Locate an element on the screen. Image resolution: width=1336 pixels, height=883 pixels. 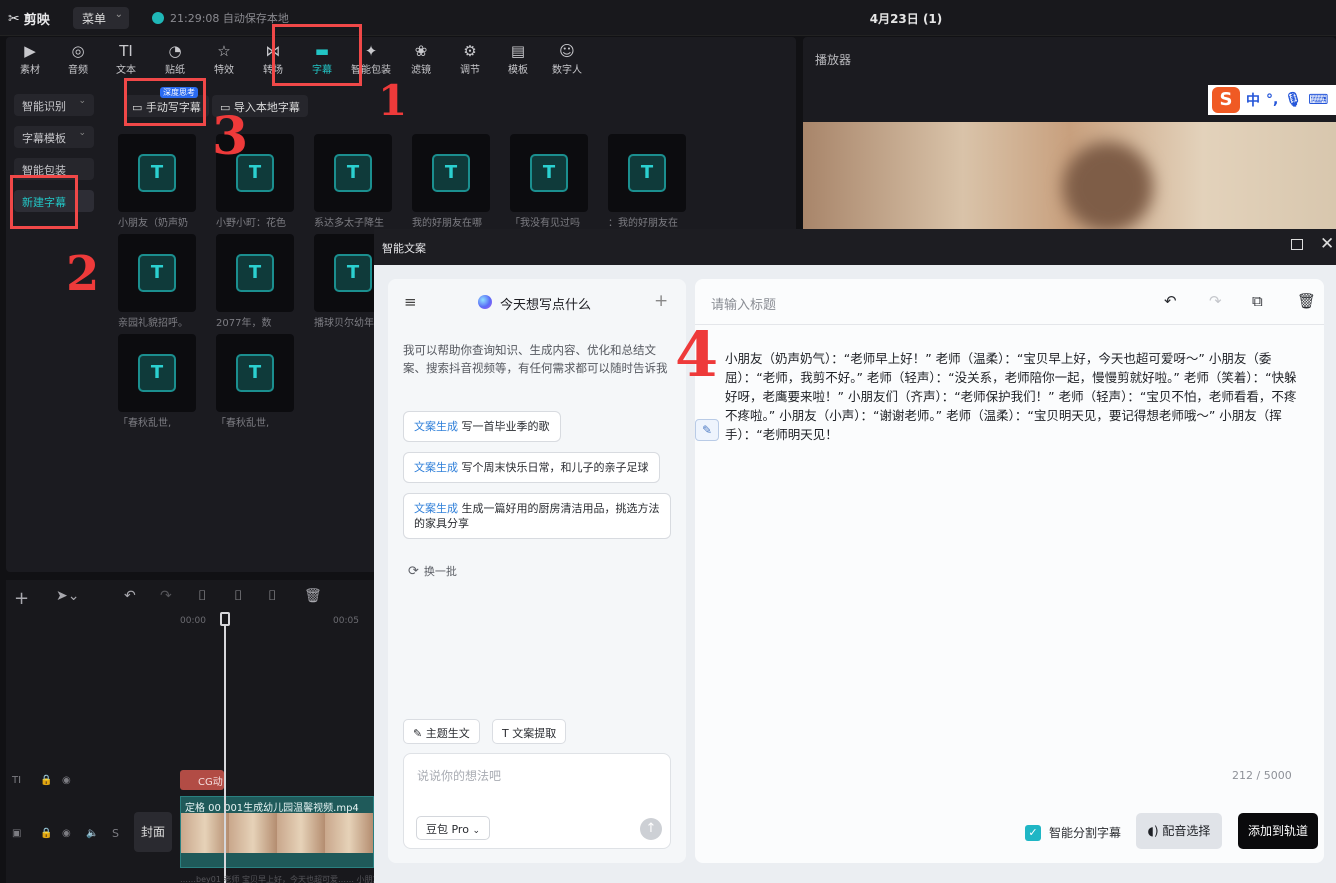
timeline-ruler: 00:00 00:05 is located at coordinates (269, 621).